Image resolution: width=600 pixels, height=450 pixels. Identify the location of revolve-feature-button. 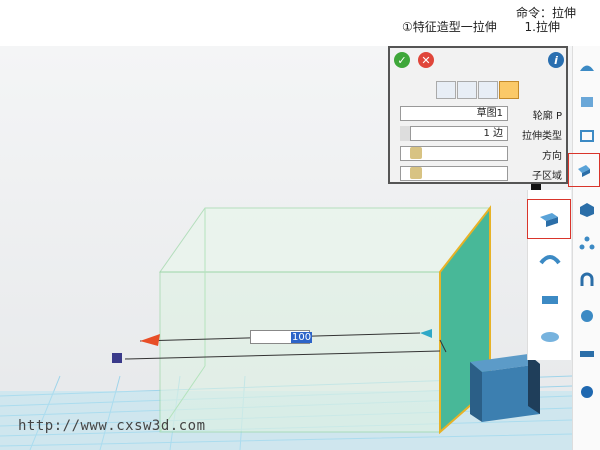
(550, 260).